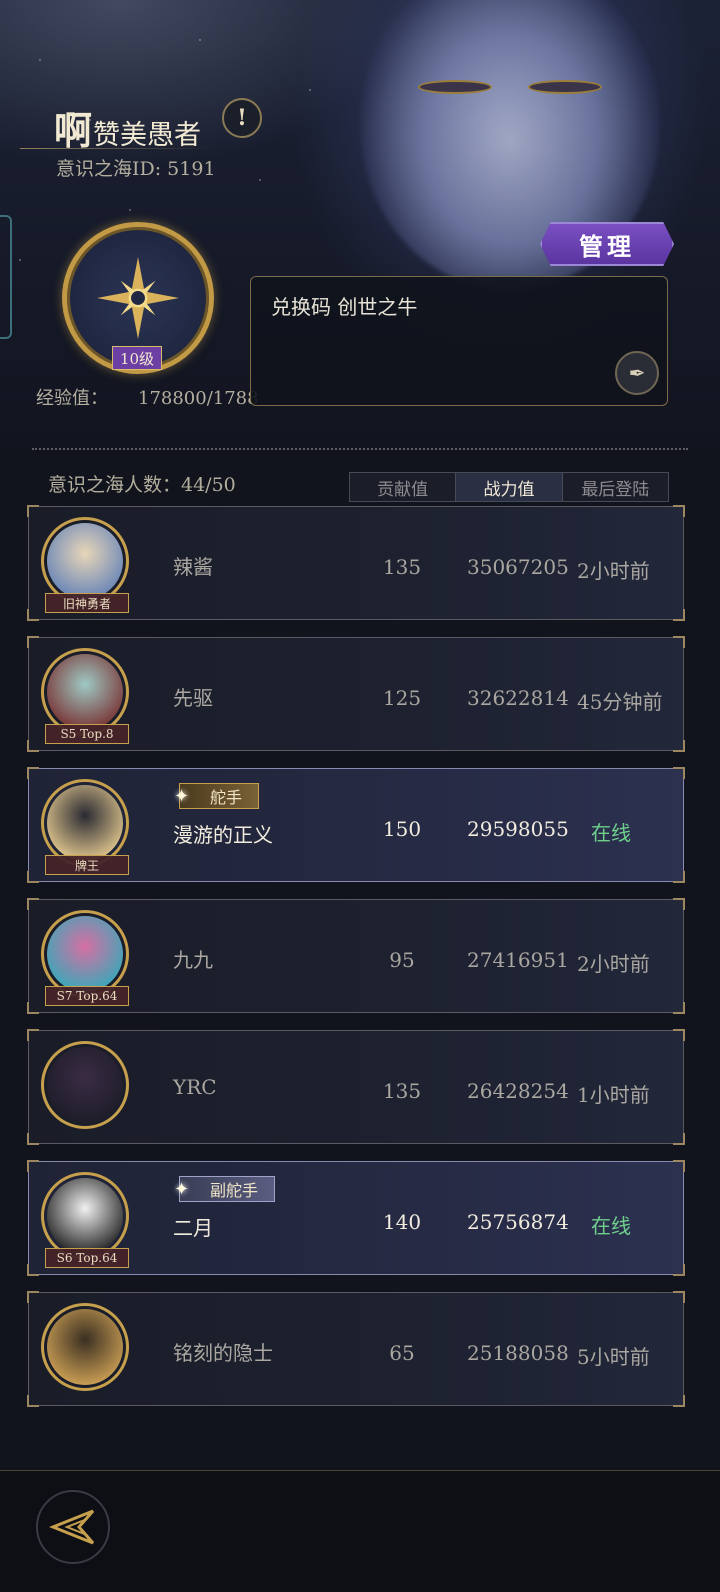 This screenshot has height=1592, width=720. I want to click on member-power: 35067205, so click(518, 567).